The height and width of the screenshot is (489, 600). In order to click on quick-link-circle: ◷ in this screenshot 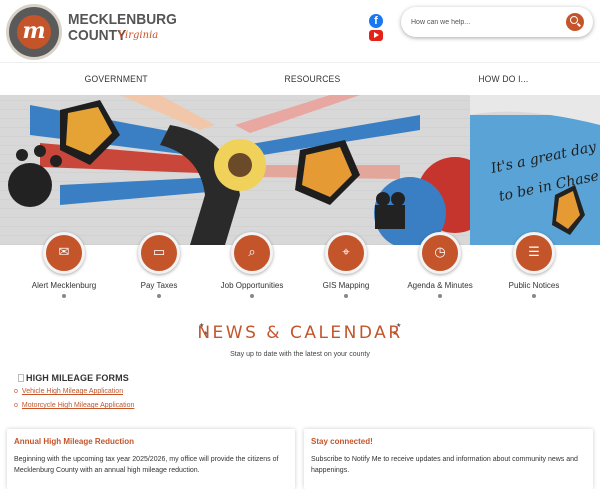, I will do `click(440, 253)`.